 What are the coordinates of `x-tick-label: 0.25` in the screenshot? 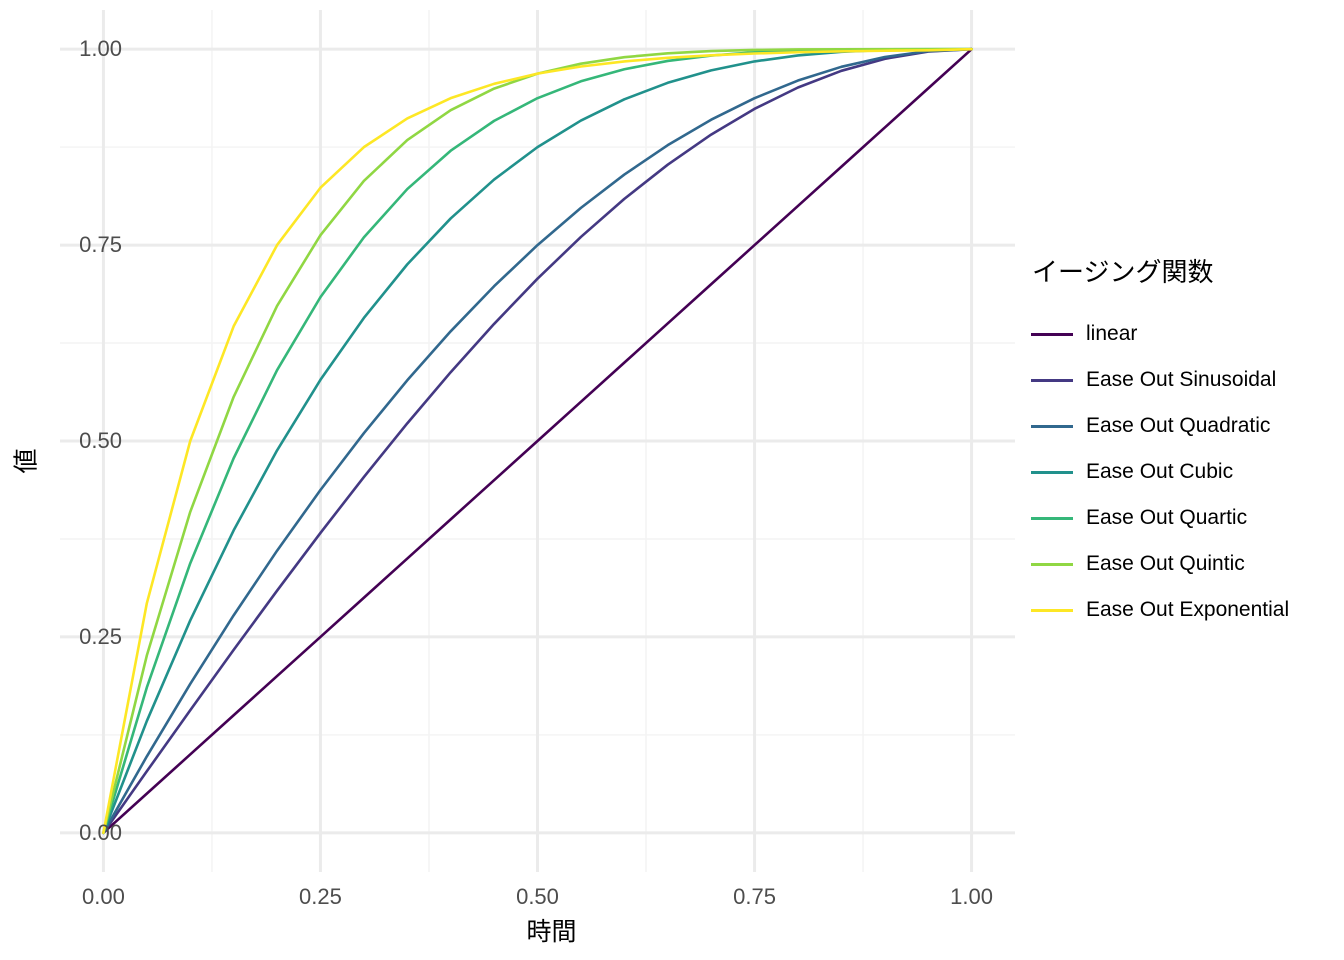 It's located at (320, 896).